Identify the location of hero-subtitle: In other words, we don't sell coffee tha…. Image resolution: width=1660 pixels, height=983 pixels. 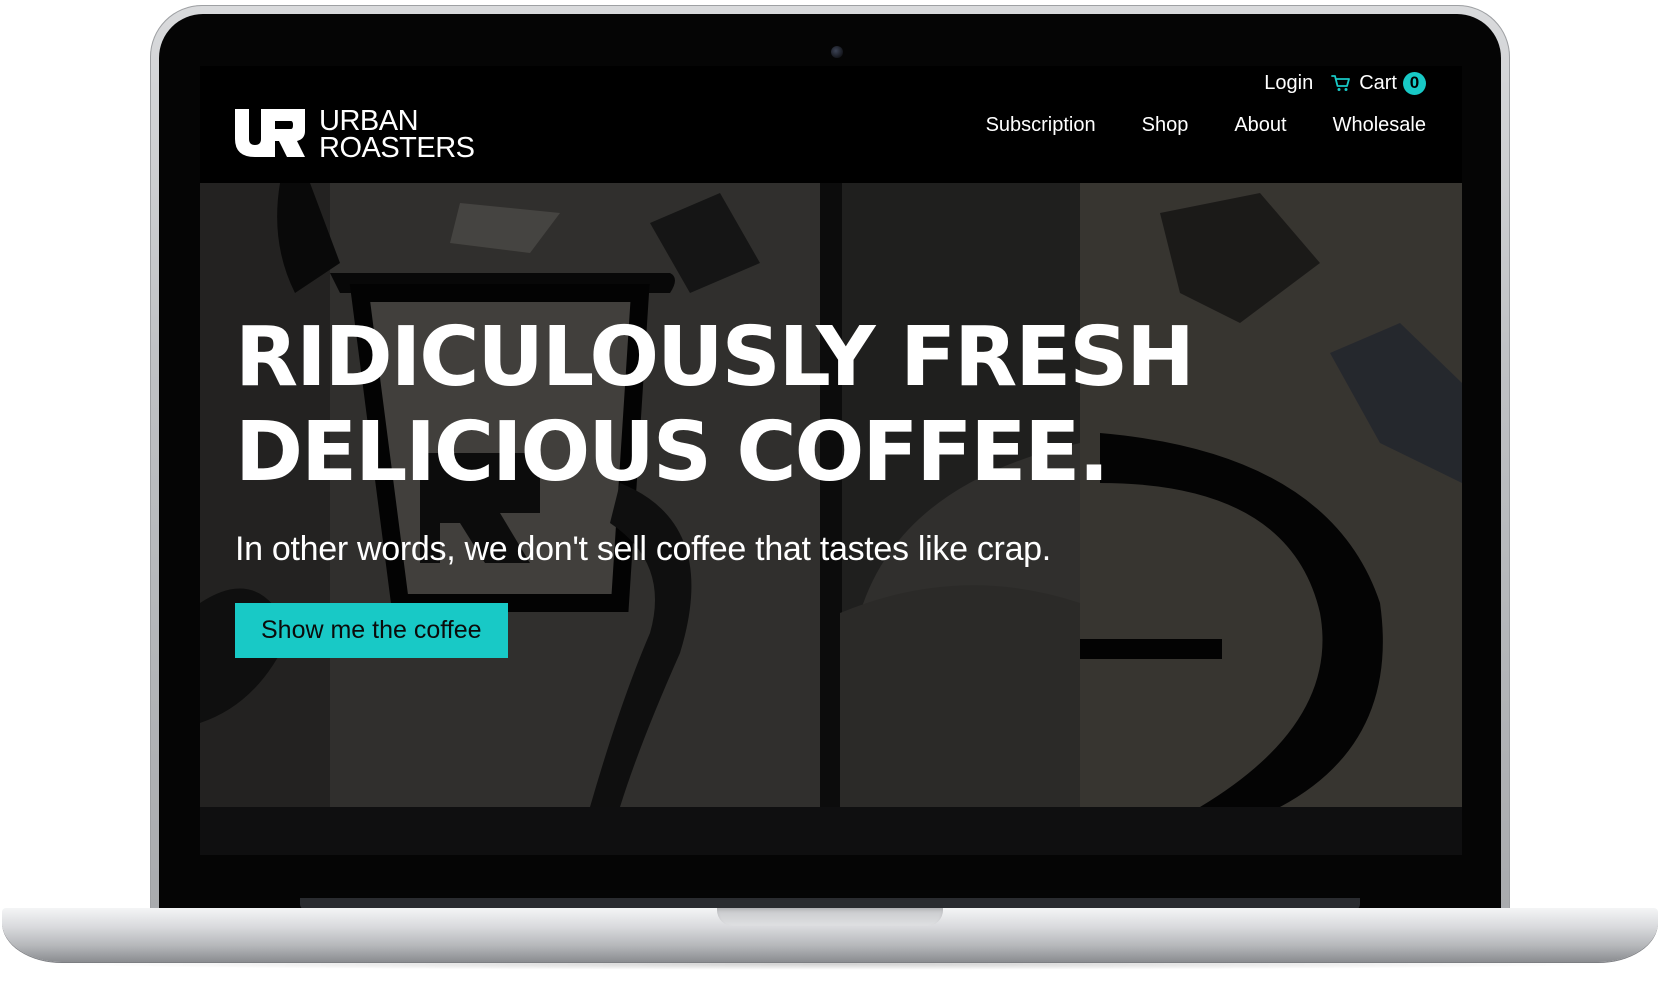
(643, 549).